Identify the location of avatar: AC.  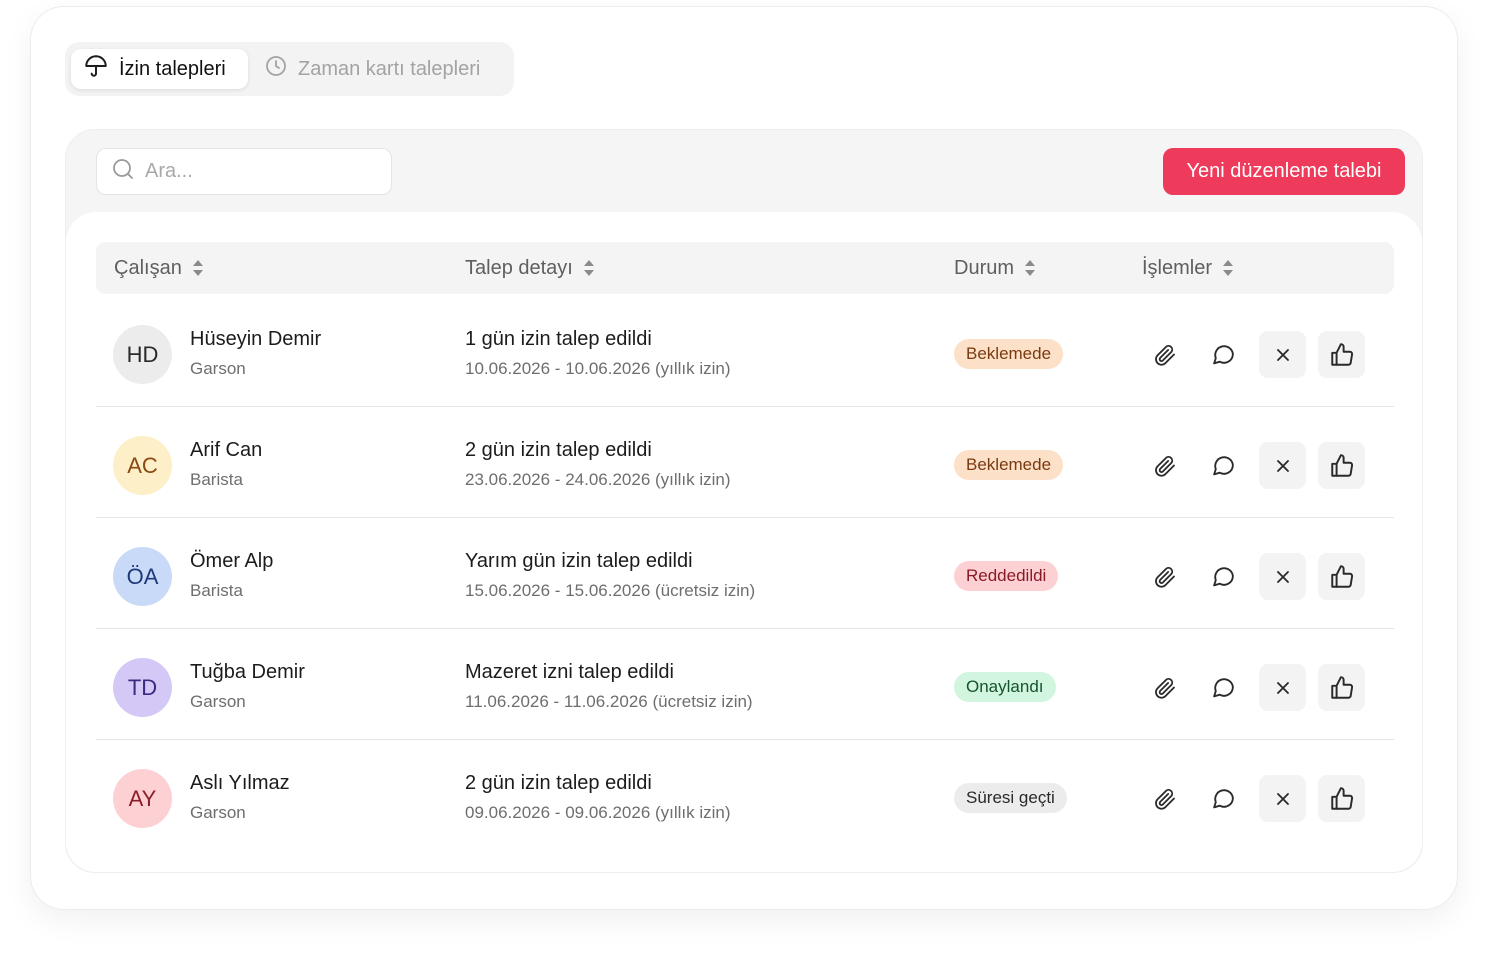
(142, 465).